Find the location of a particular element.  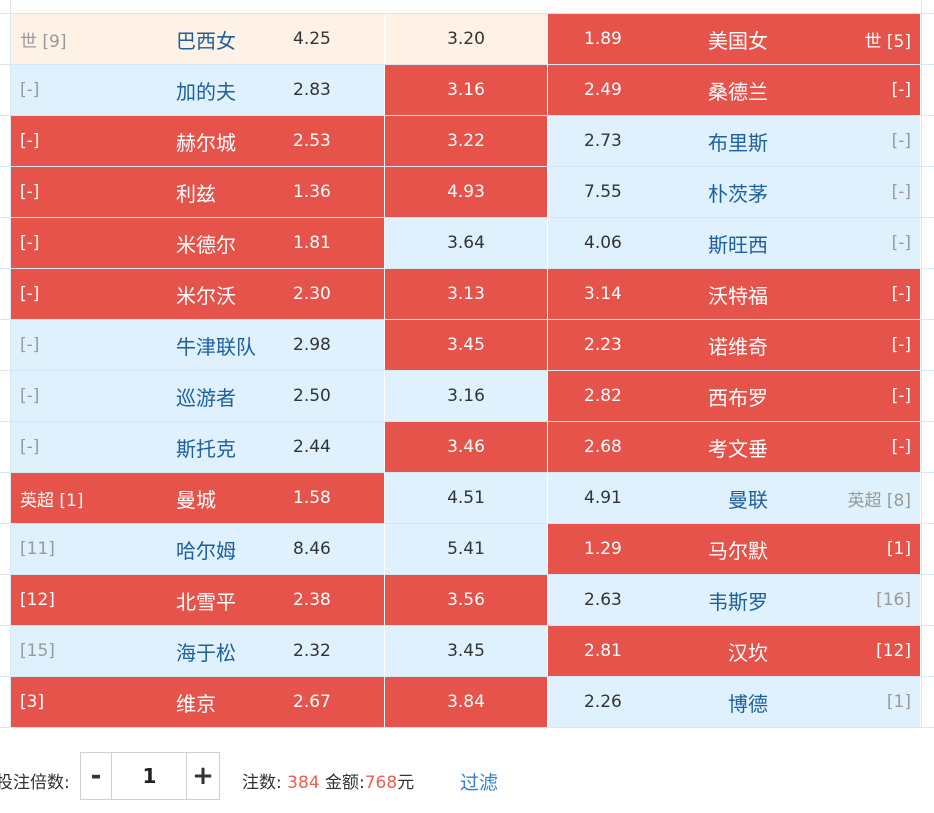

away-team: 布里斯 is located at coordinates (738, 142).